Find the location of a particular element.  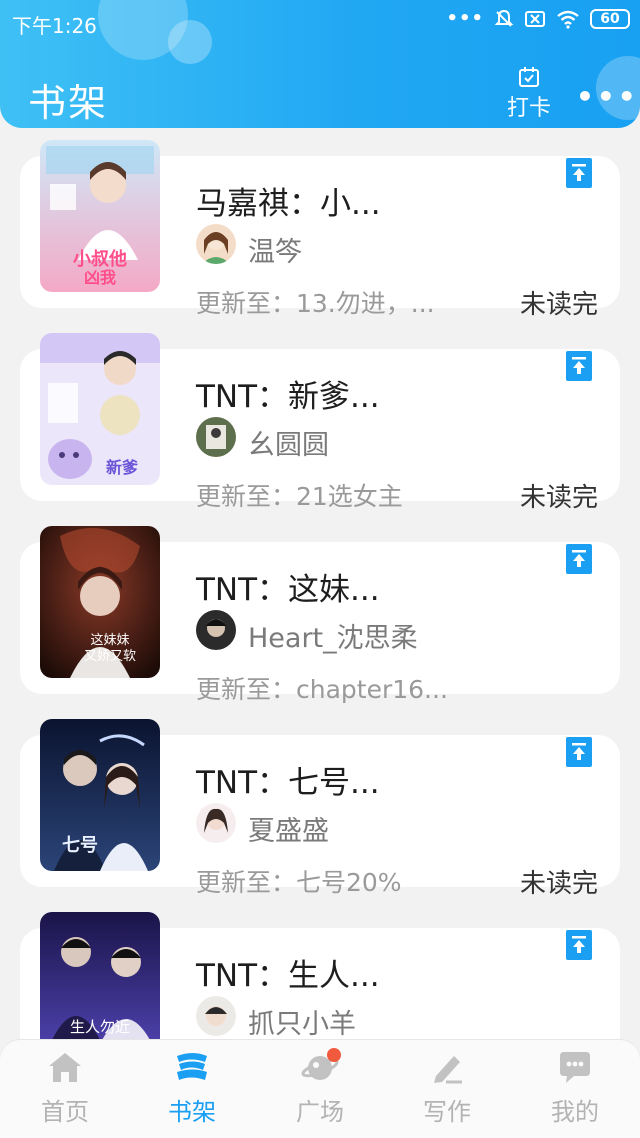

svg-text: 小叔他 is located at coordinates (100, 258).